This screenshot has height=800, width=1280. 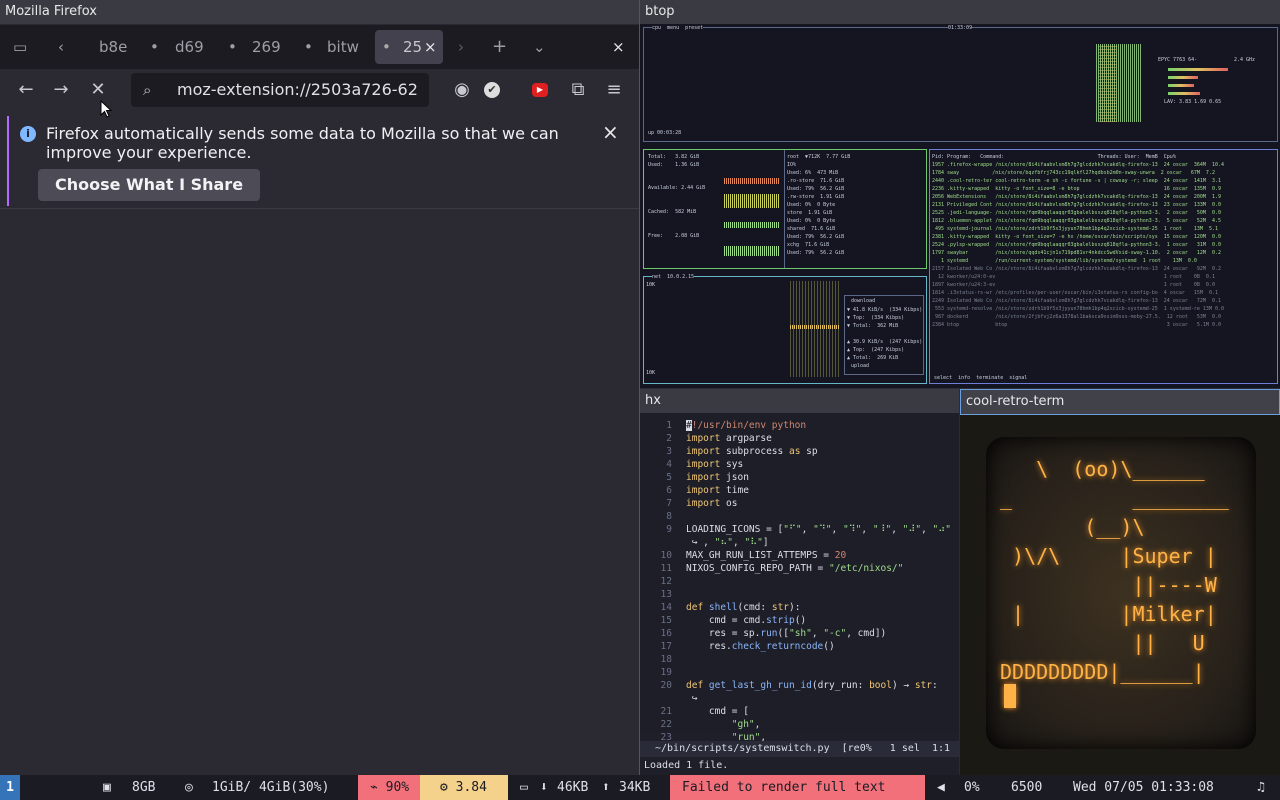 I want to click on forward-icon: →, so click(x=61, y=90).